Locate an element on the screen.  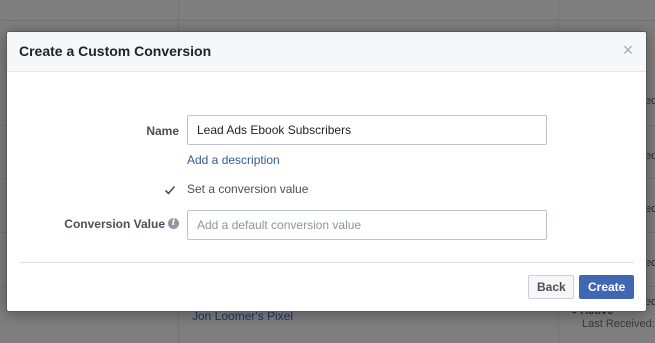
footer-divider is located at coordinates (326, 262).